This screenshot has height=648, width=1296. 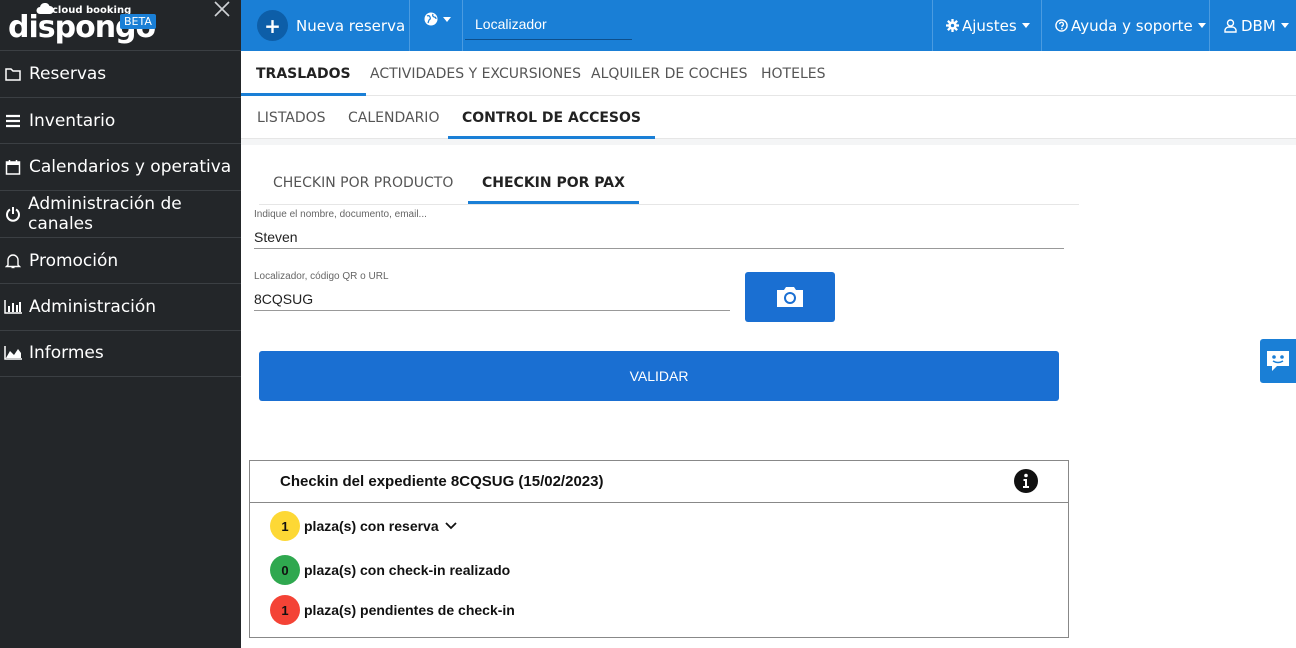 I want to click on user-label: DBM, so click(x=1258, y=25).